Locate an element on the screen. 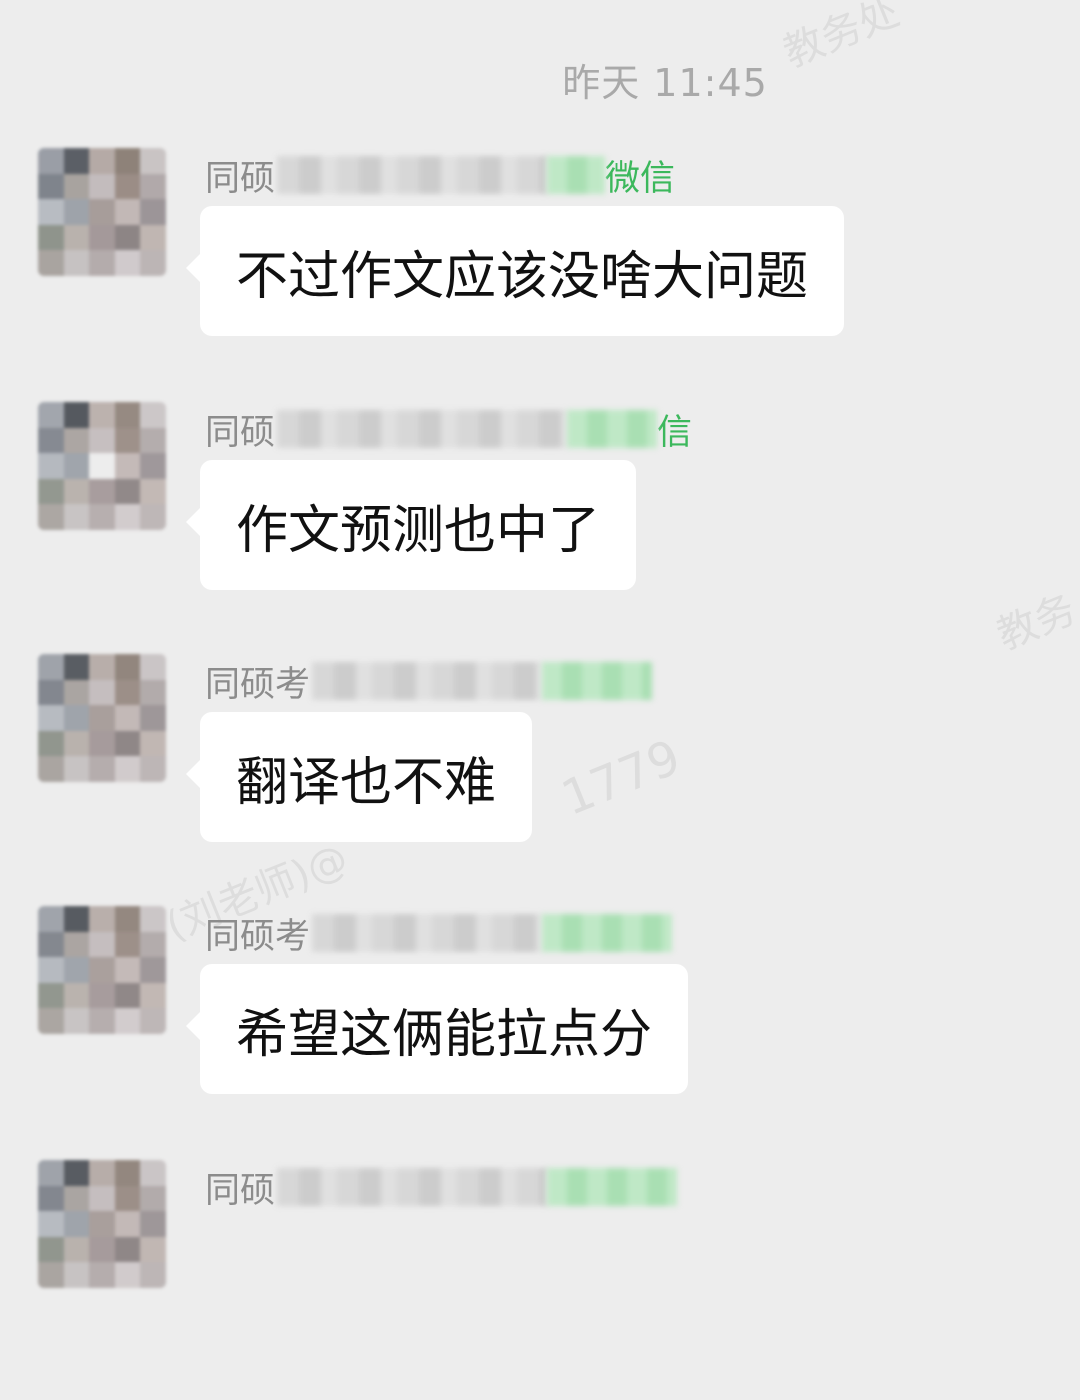 The image size is (1080, 1400). message-bubble: 不过作文应该没啥大问题 is located at coordinates (515, 271).